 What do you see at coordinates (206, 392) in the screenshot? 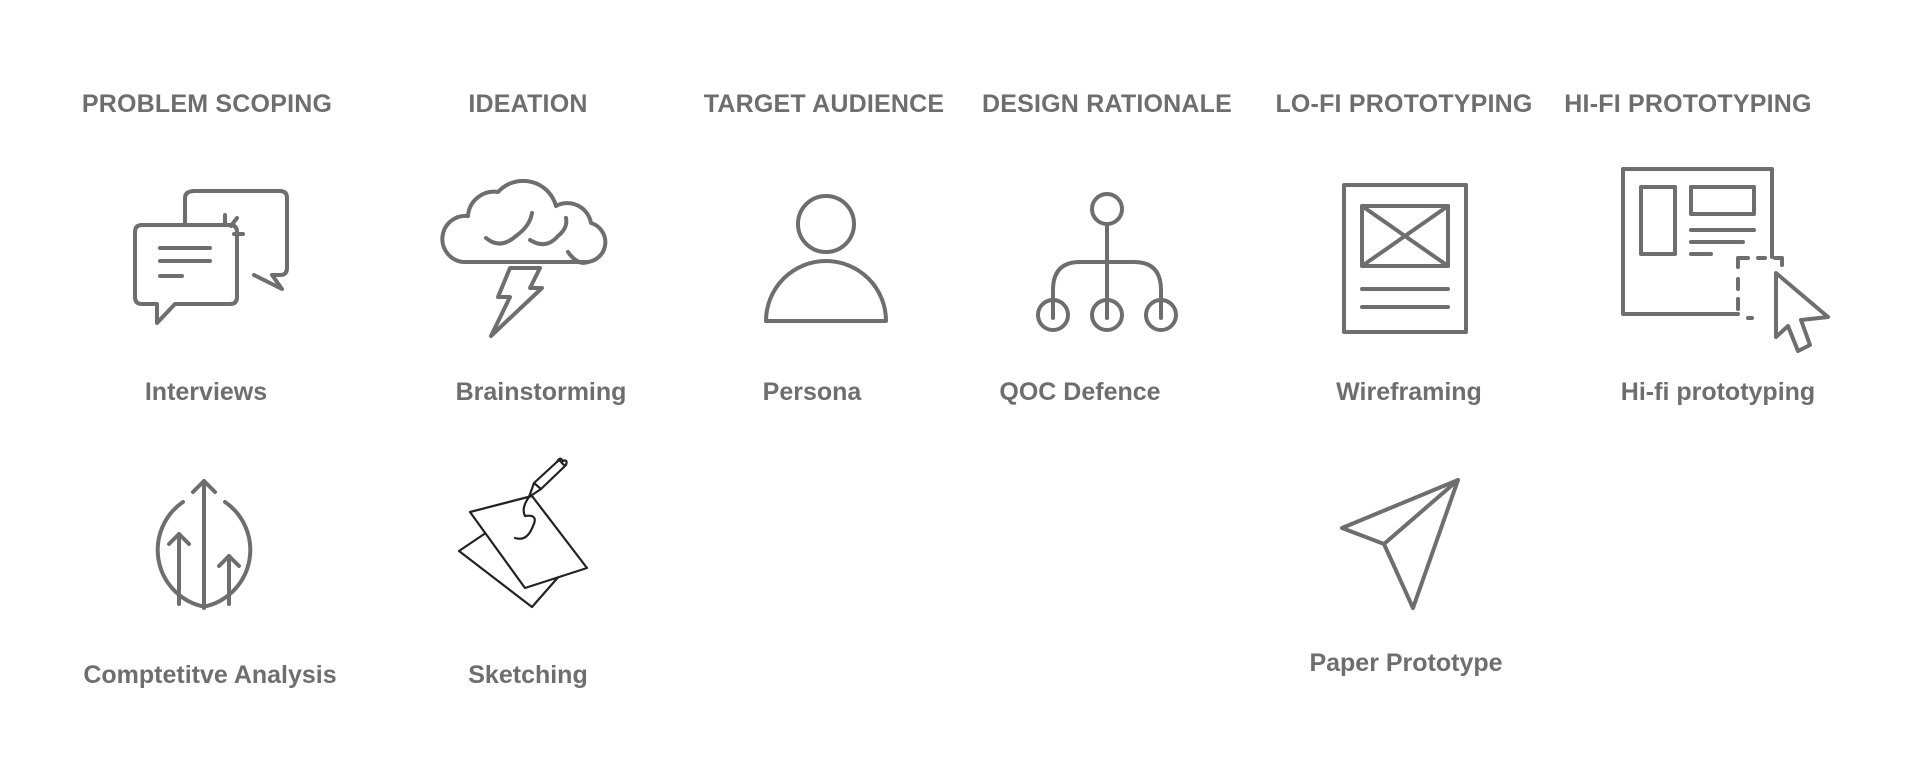
I see `label-interviews: Interviews` at bounding box center [206, 392].